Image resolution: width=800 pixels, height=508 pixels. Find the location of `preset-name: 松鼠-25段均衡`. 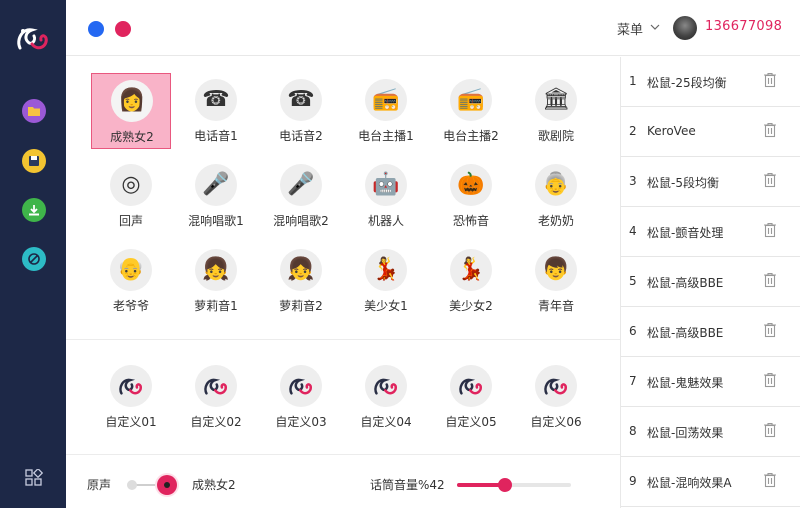

preset-name: 松鼠-25段均衡 is located at coordinates (687, 83).